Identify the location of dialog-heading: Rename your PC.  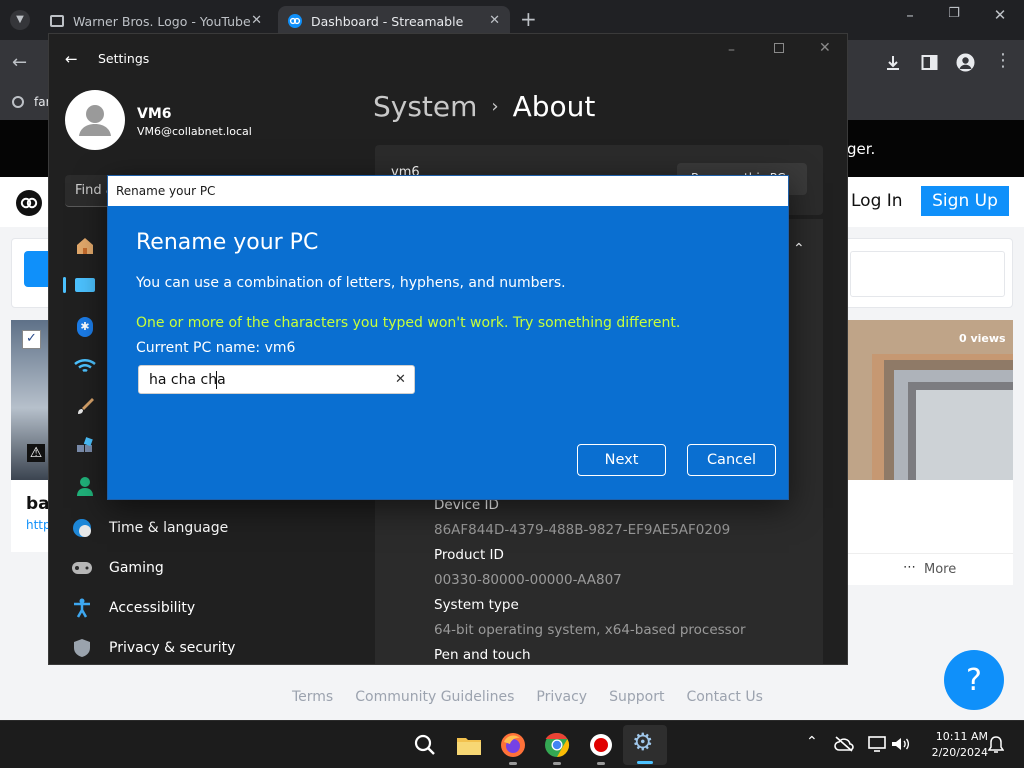
(227, 242).